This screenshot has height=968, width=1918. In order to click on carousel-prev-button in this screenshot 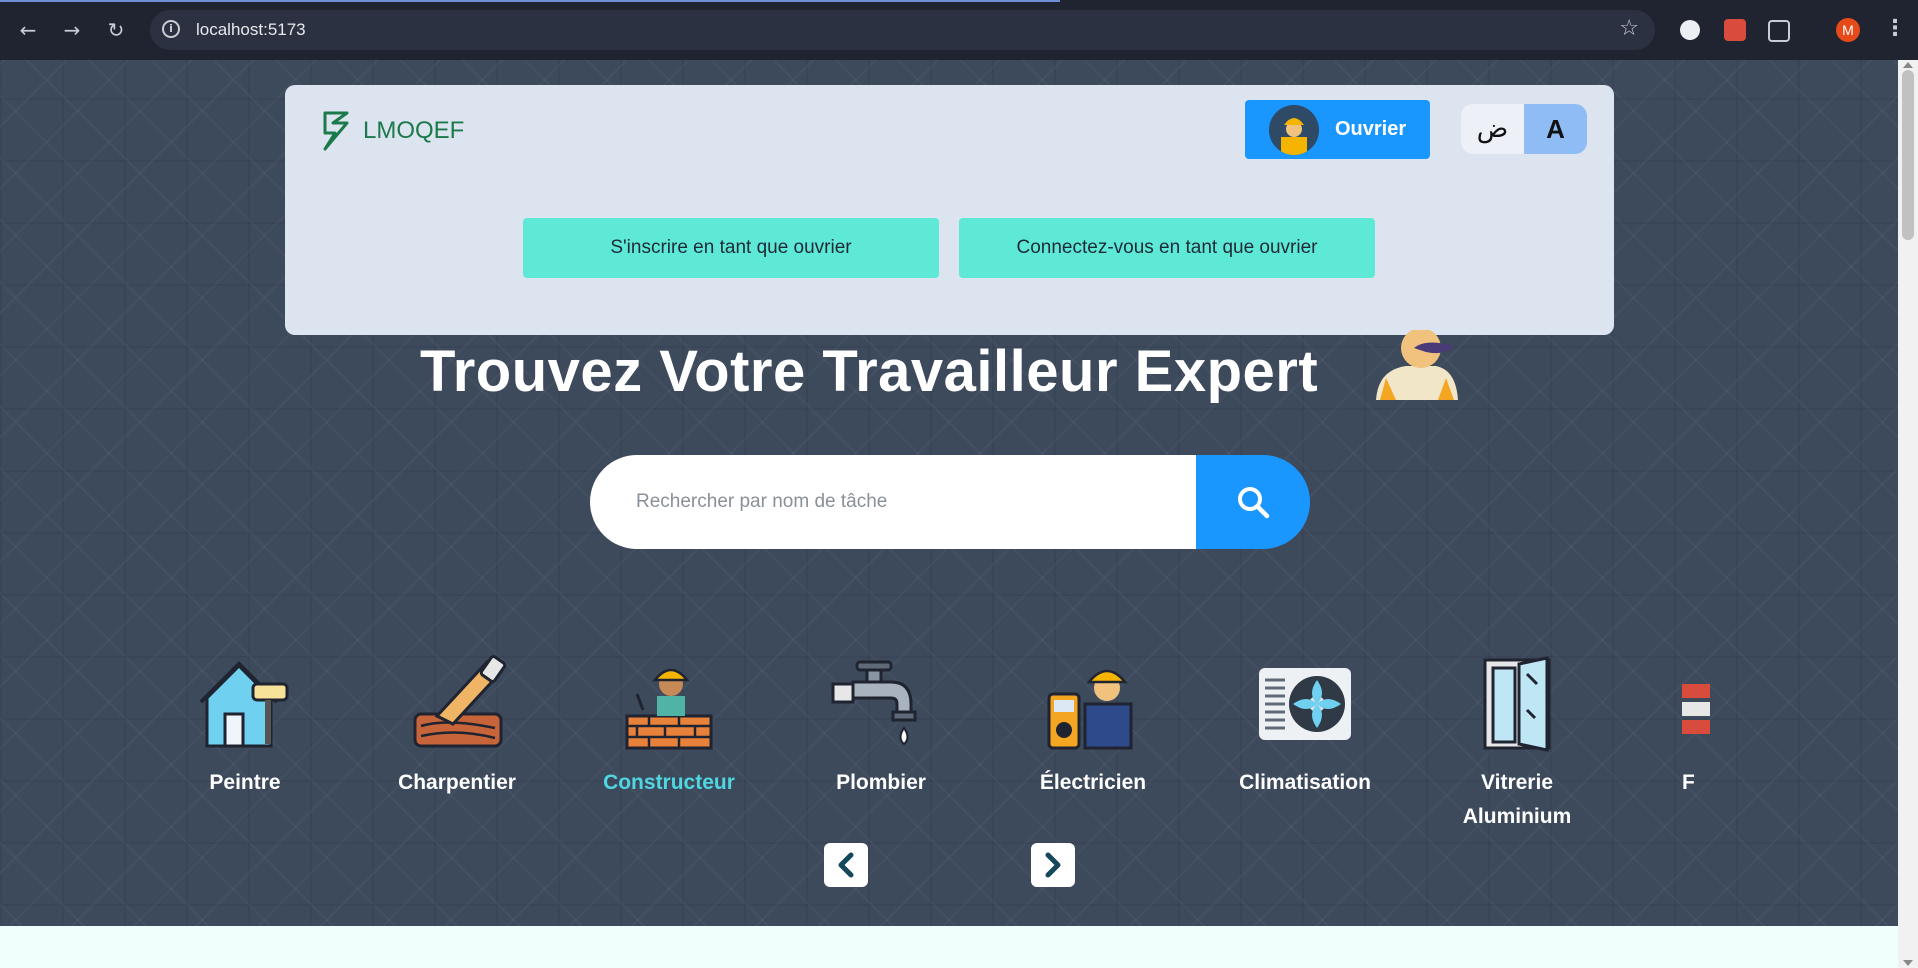, I will do `click(846, 865)`.